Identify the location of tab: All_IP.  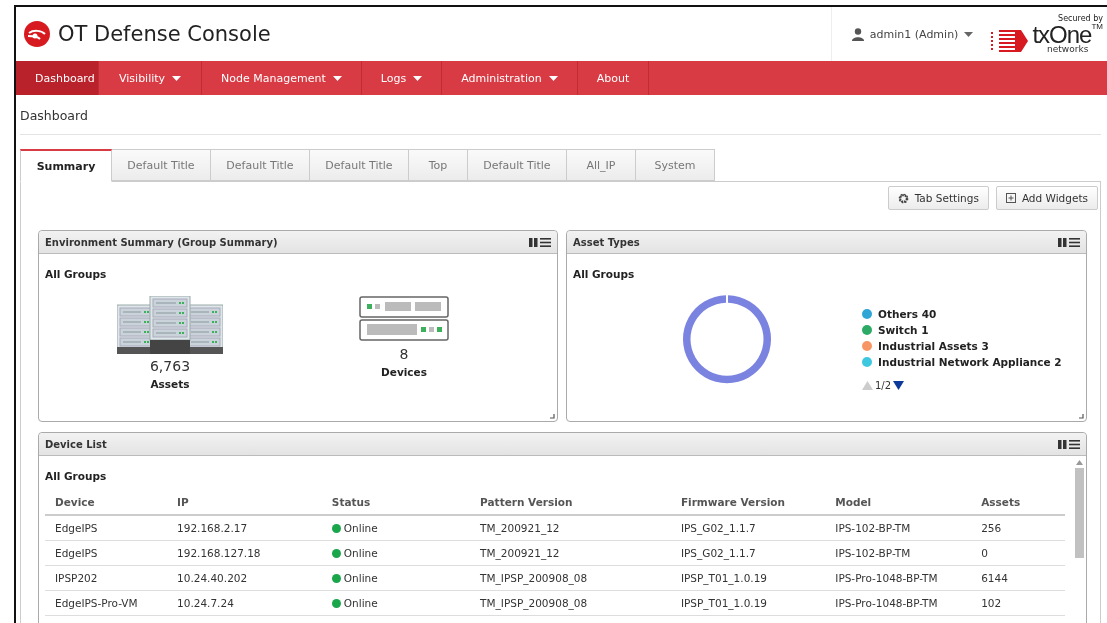
(601, 165).